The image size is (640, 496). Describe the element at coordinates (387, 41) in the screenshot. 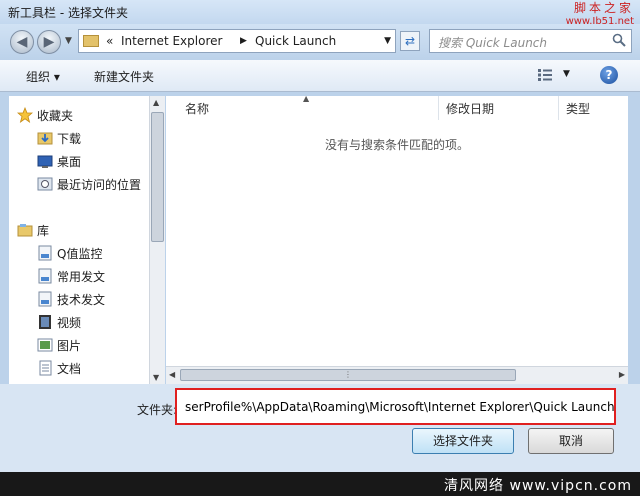

I see `address-dropdown-icon: ▼` at that location.